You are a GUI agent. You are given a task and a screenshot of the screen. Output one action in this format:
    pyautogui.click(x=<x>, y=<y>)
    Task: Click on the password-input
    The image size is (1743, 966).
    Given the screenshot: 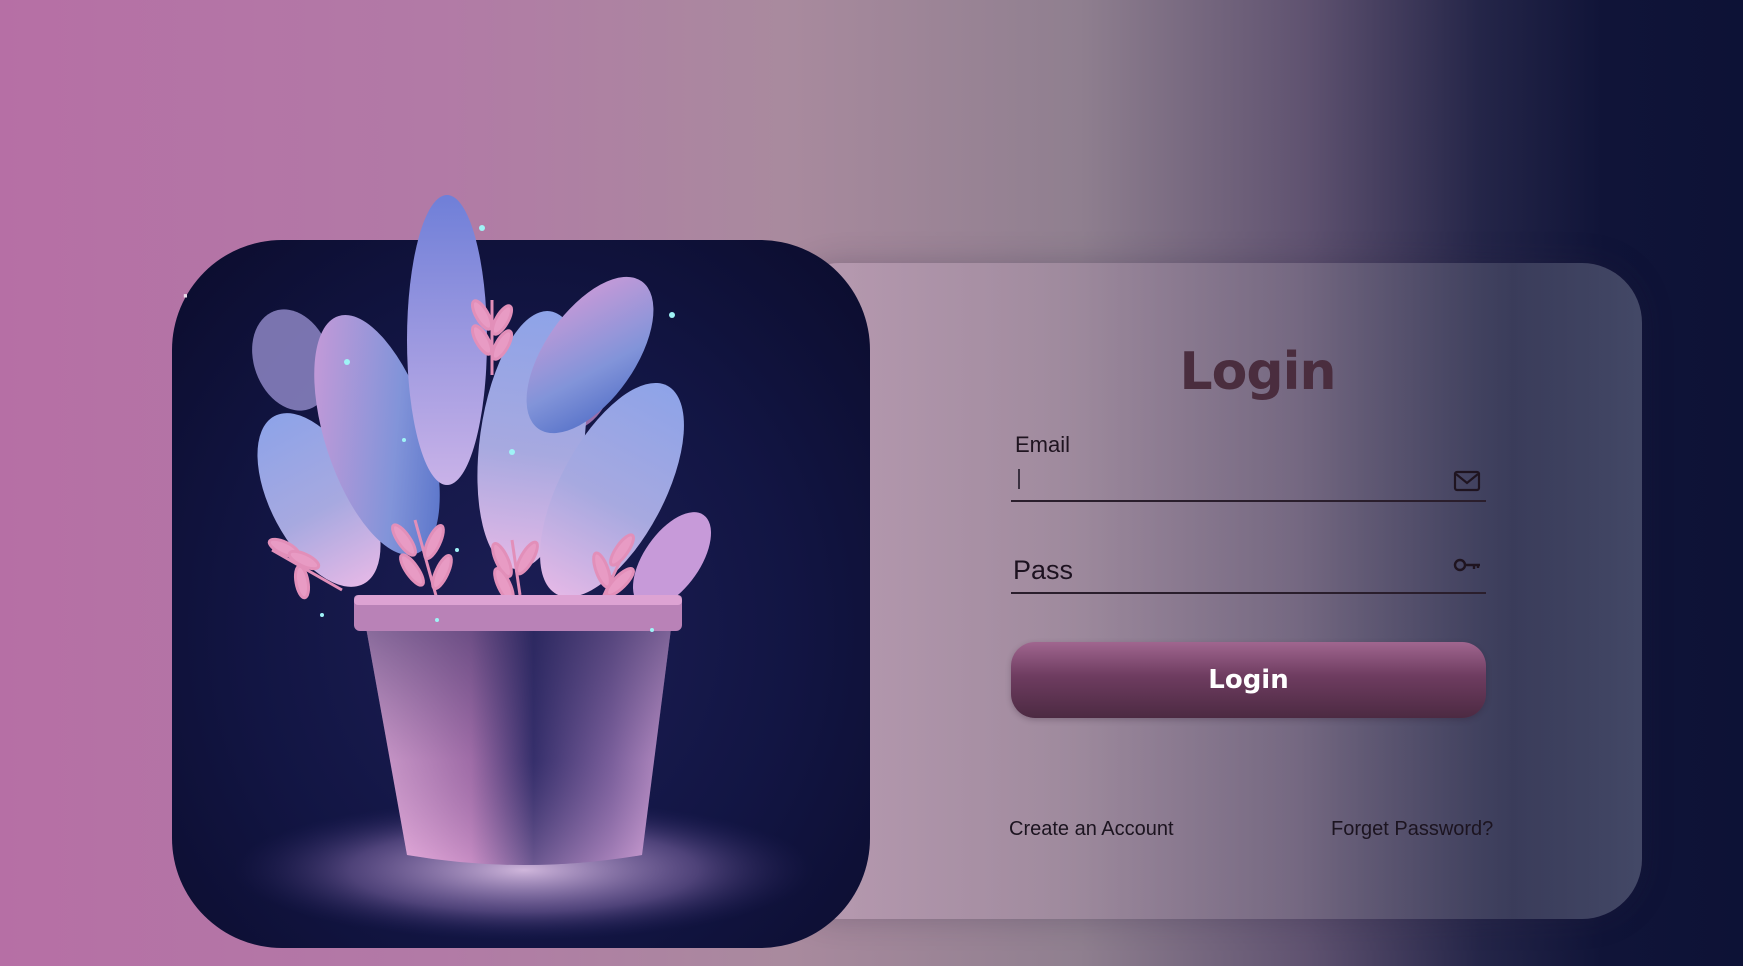 What is the action you would take?
    pyautogui.click(x=1222, y=570)
    